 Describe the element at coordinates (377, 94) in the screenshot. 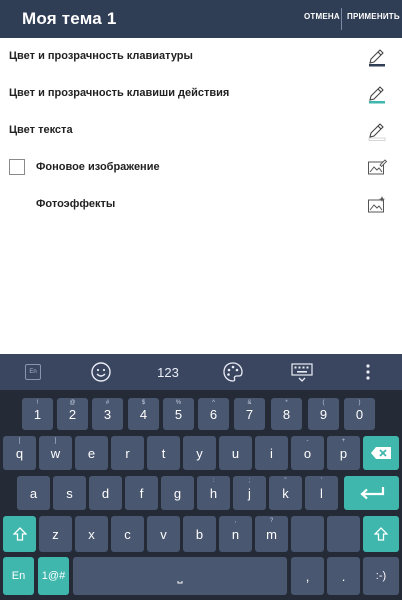

I see `pencil-teal-icon` at that location.